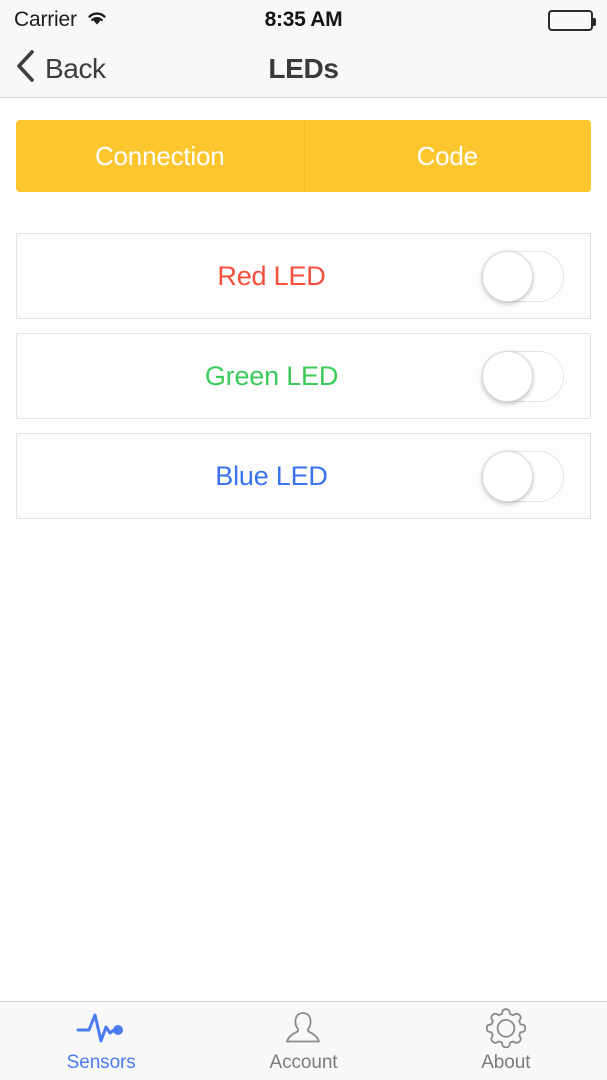 This screenshot has height=1080, width=607. Describe the element at coordinates (507, 276) in the screenshot. I see `red-led-toggle-knob` at that location.